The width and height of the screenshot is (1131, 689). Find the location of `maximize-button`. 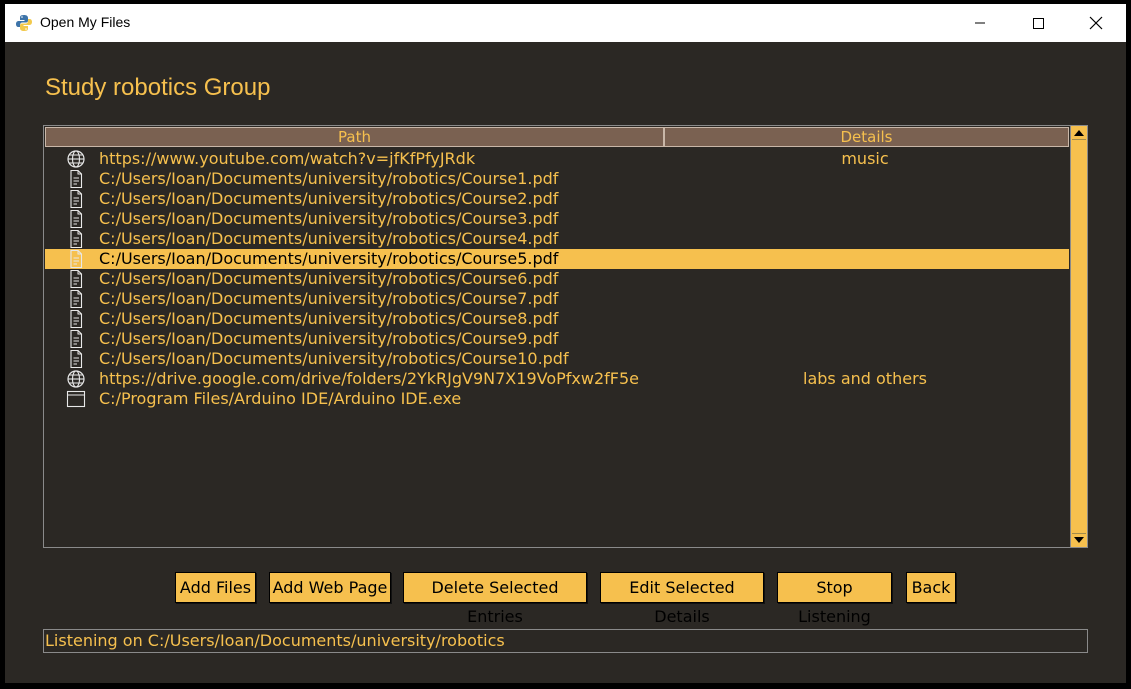

maximize-button is located at coordinates (1038, 23).